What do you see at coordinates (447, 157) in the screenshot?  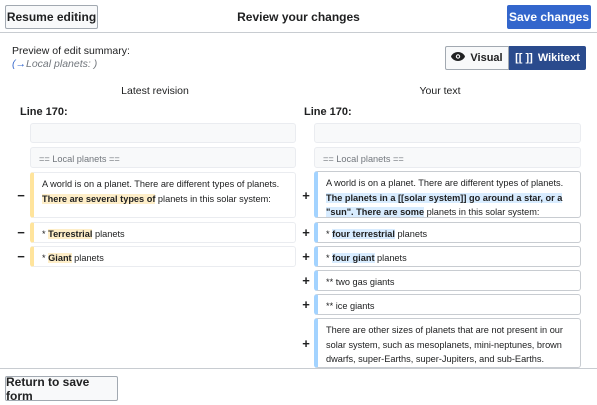 I see `right-context-heading: == Local planets ==` at bounding box center [447, 157].